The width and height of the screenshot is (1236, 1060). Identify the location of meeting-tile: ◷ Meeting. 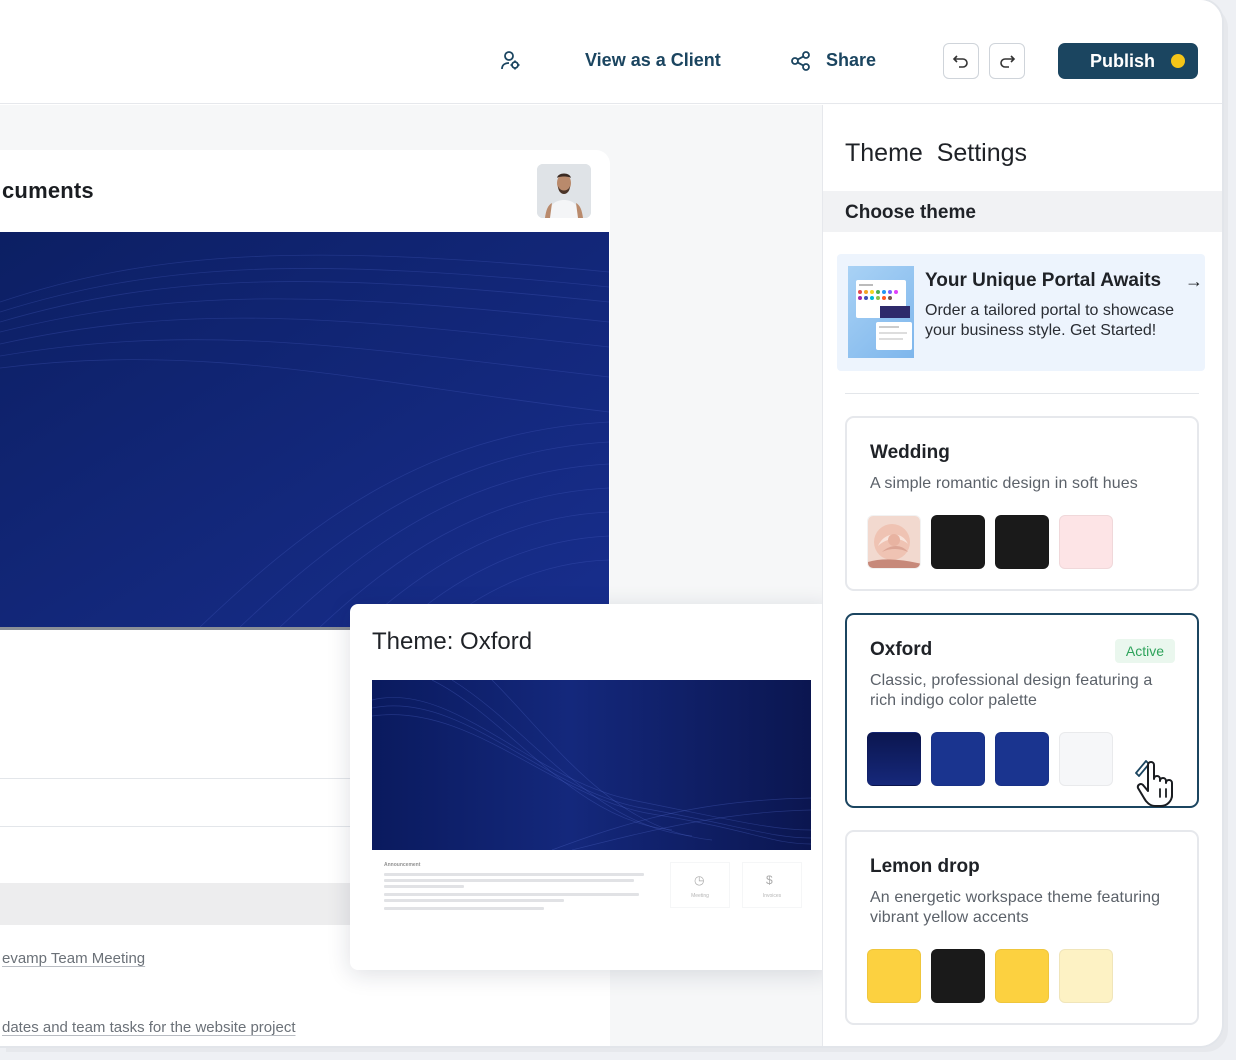
(700, 885).